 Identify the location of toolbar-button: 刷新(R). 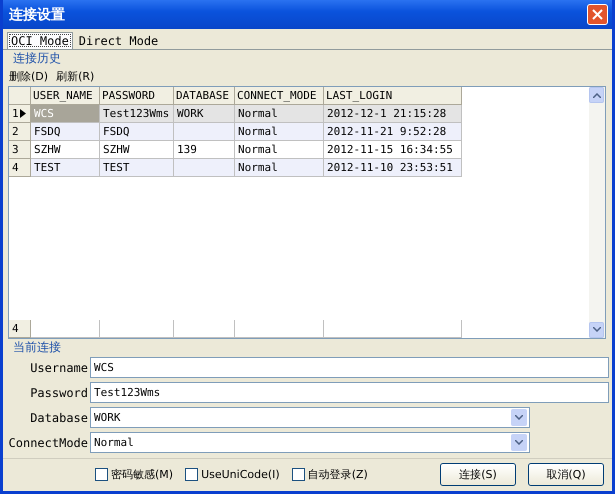
(75, 76).